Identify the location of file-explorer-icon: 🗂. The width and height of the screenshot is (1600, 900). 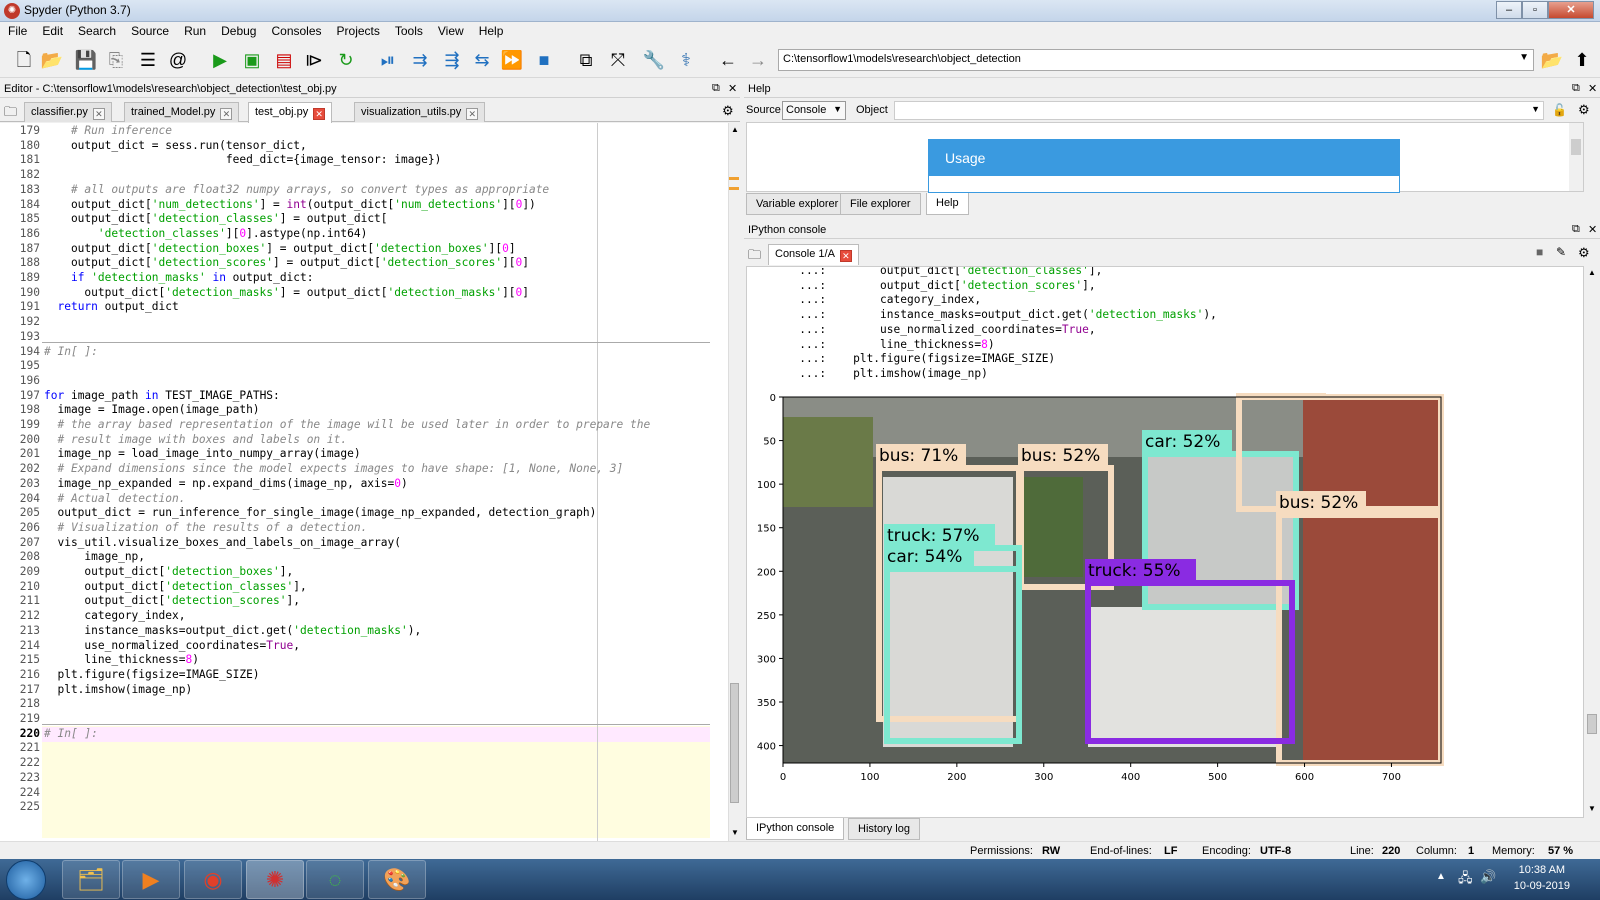
(91, 879).